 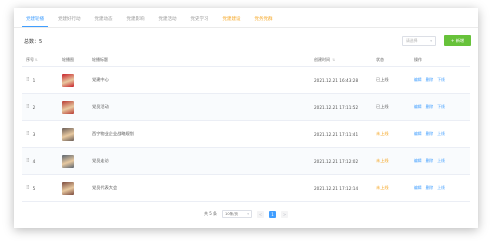 What do you see at coordinates (34, 80) in the screenshot?
I see `row-index: 1` at bounding box center [34, 80].